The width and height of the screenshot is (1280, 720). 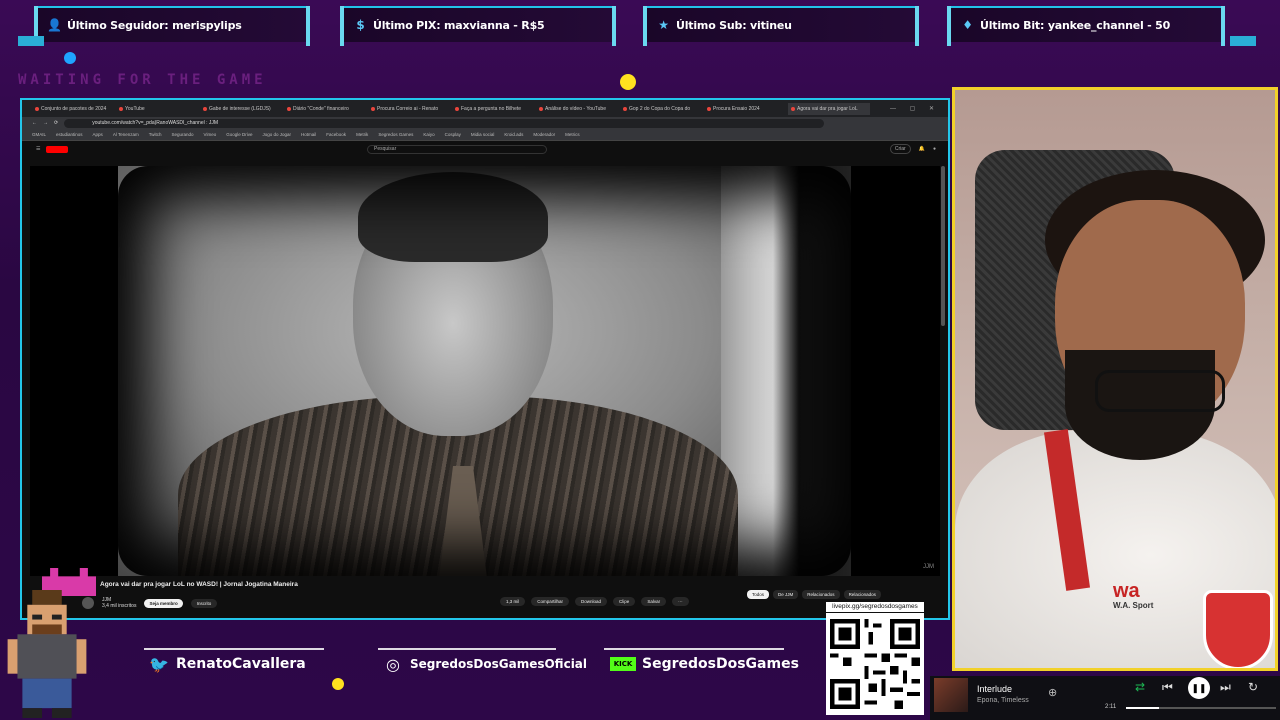 What do you see at coordinates (661, 109) in the screenshot?
I see `browser-tab: Gop 2 do Copa do Copa do` at bounding box center [661, 109].